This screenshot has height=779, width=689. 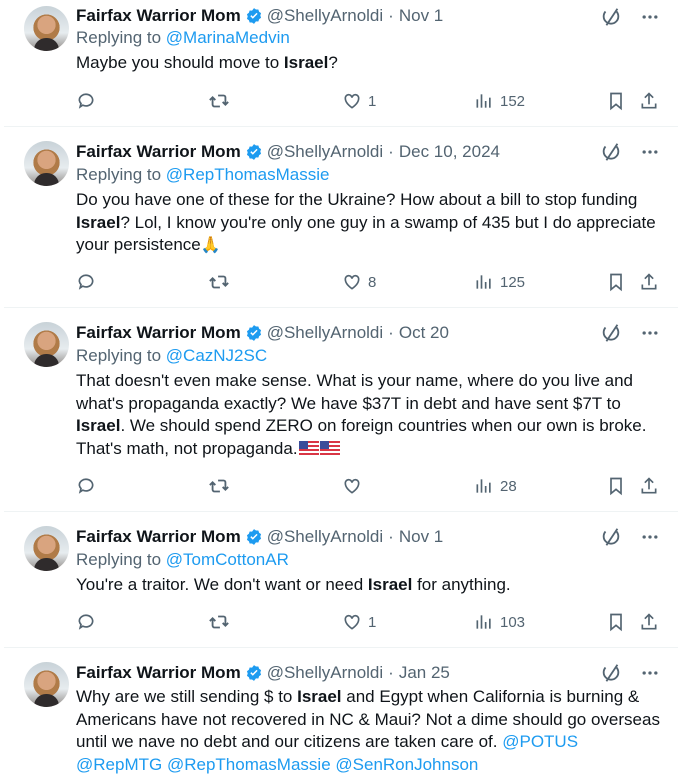 What do you see at coordinates (495, 486) in the screenshot?
I see `views-button: 28` at bounding box center [495, 486].